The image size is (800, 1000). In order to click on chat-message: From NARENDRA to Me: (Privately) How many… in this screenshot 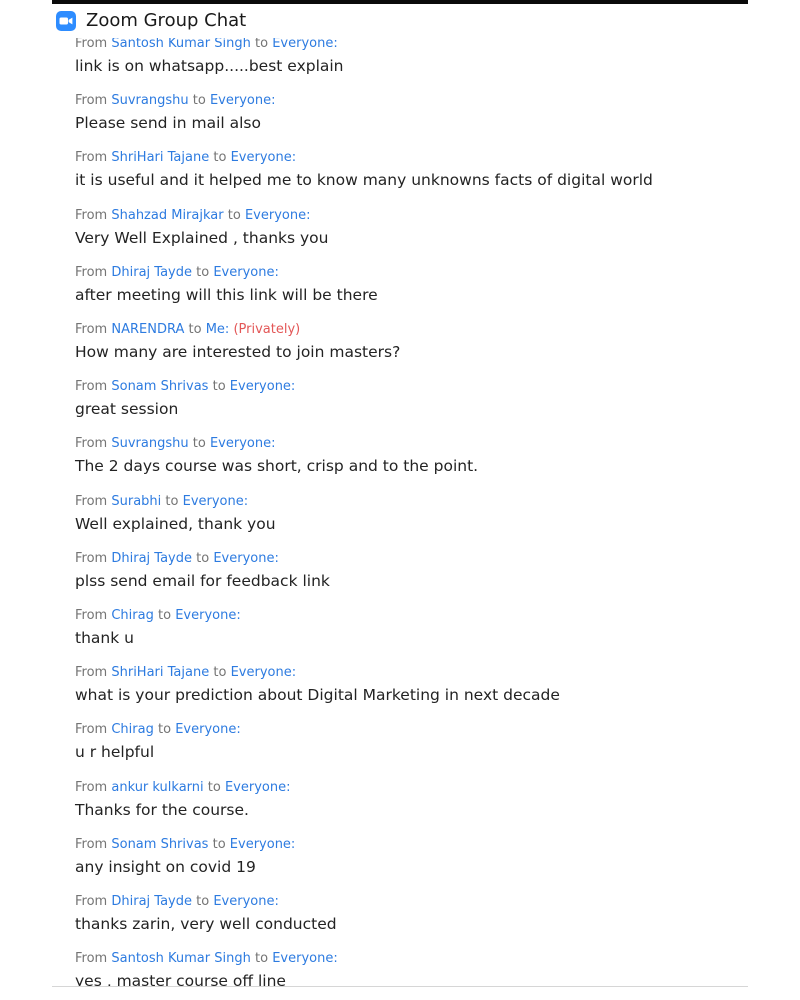, I will do `click(405, 342)`.